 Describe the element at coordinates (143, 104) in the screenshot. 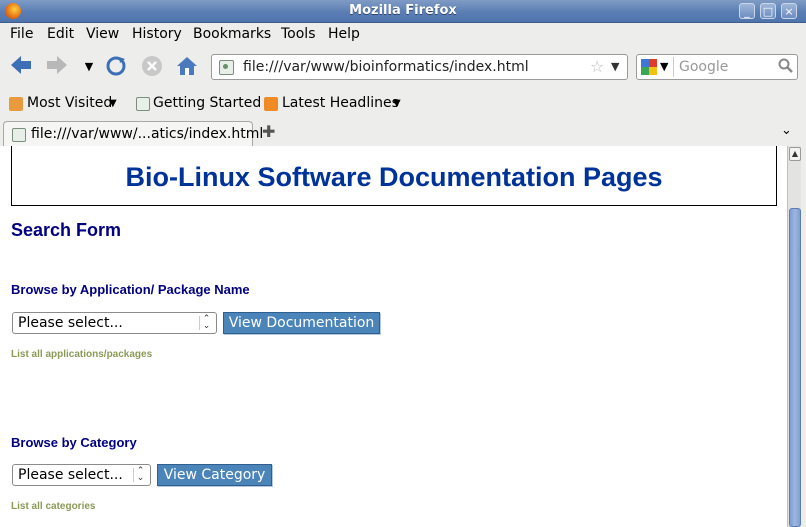

I see `getting-started-icon` at that location.